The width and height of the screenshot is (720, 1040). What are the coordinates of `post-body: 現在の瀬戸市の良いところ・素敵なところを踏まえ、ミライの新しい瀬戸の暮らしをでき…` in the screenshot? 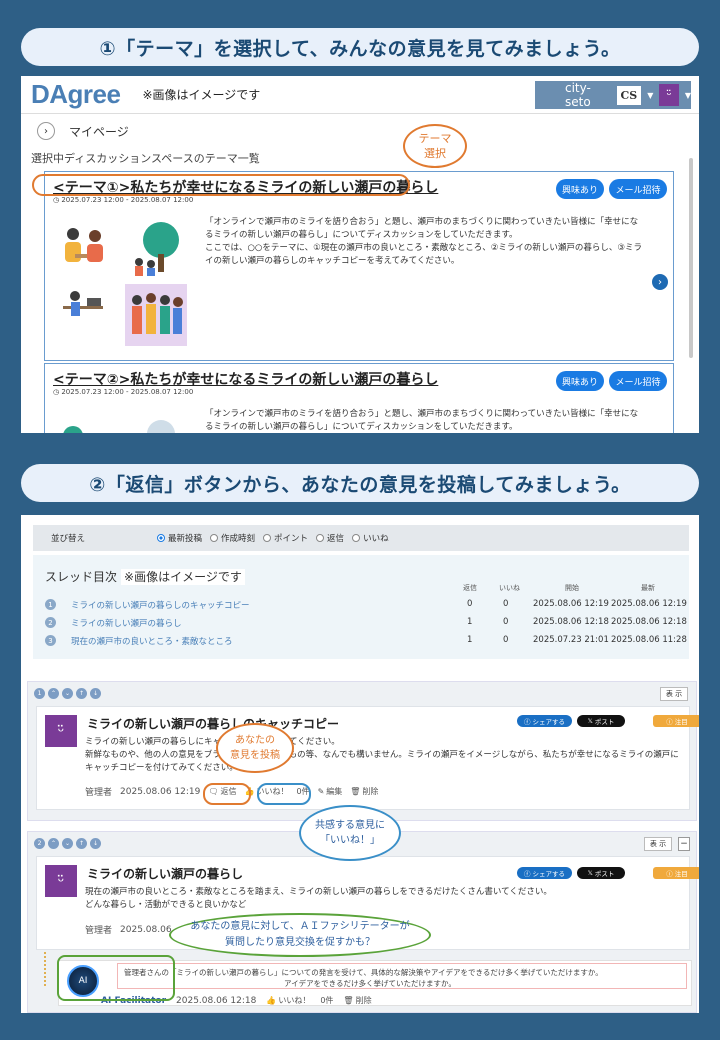 It's located at (318, 898).